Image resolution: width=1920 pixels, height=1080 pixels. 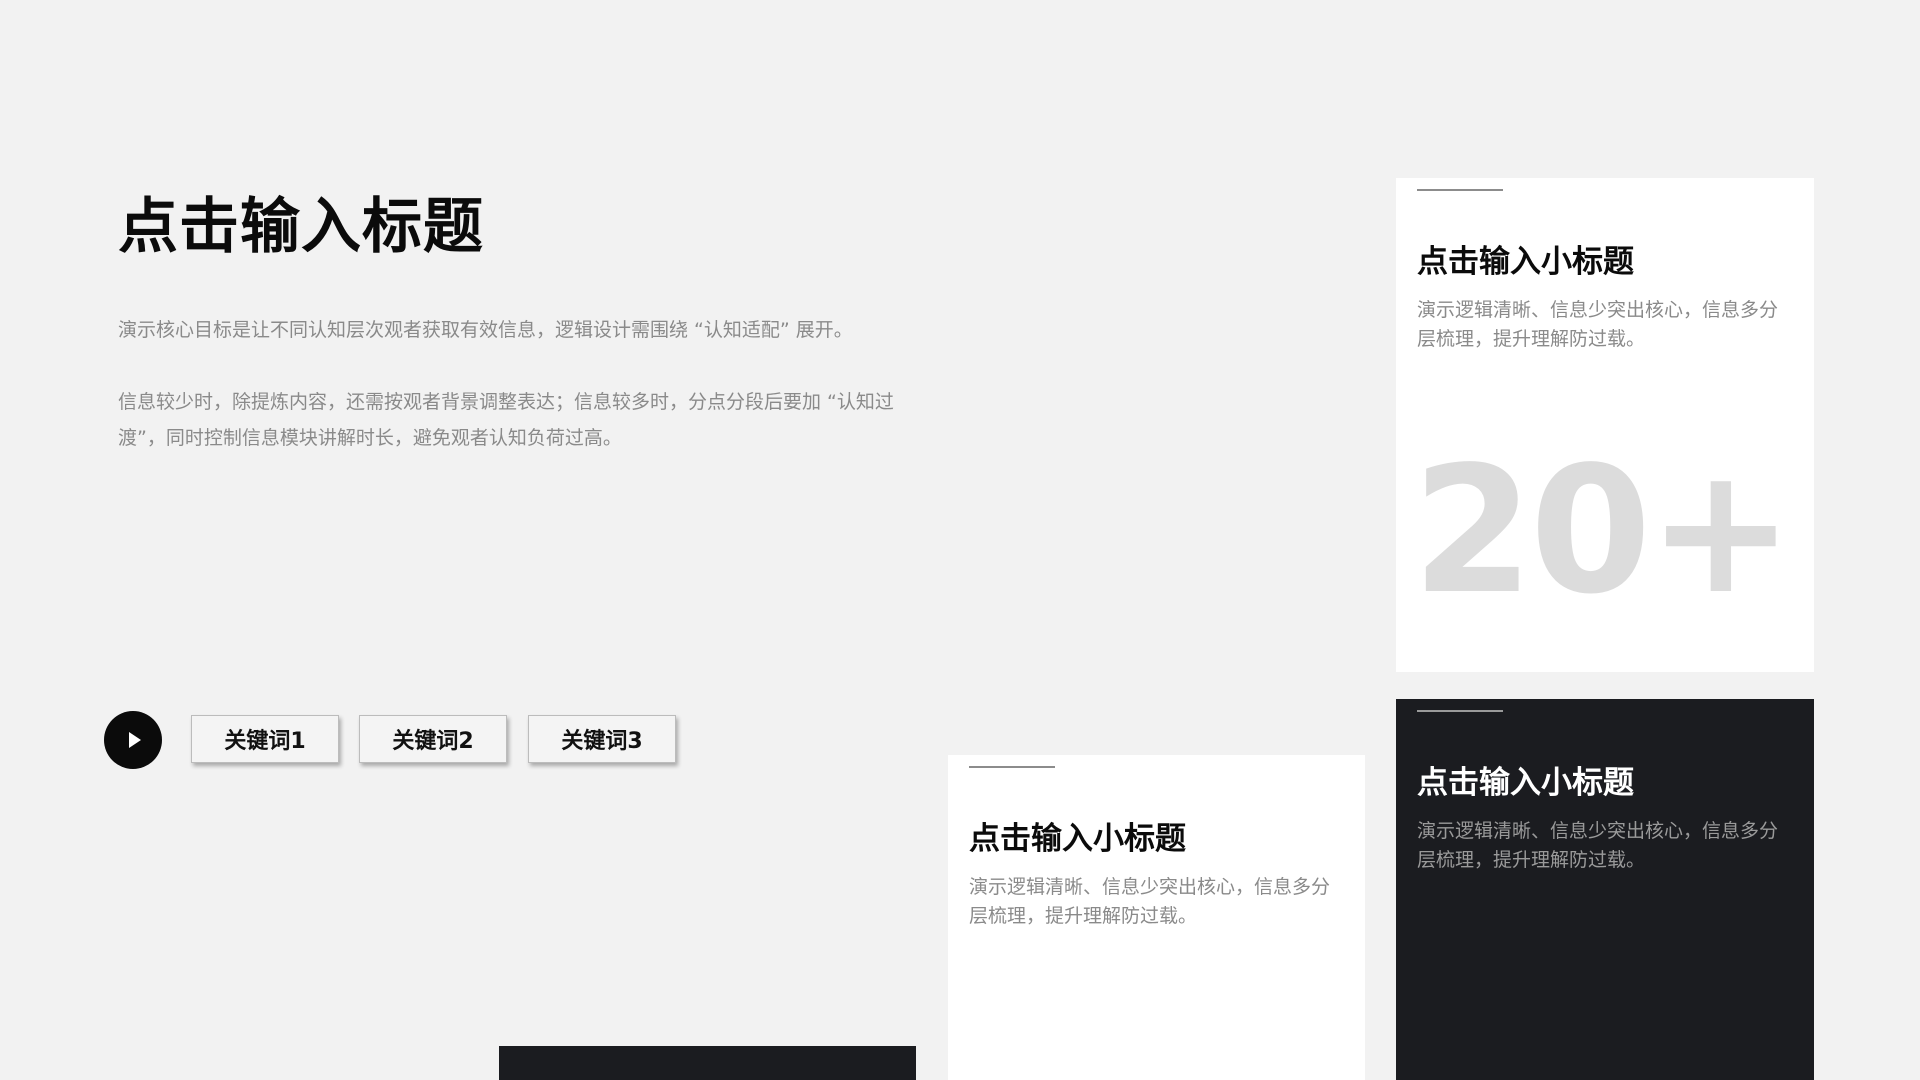 What do you see at coordinates (602, 739) in the screenshot?
I see `keyword-button-3: 关键词3` at bounding box center [602, 739].